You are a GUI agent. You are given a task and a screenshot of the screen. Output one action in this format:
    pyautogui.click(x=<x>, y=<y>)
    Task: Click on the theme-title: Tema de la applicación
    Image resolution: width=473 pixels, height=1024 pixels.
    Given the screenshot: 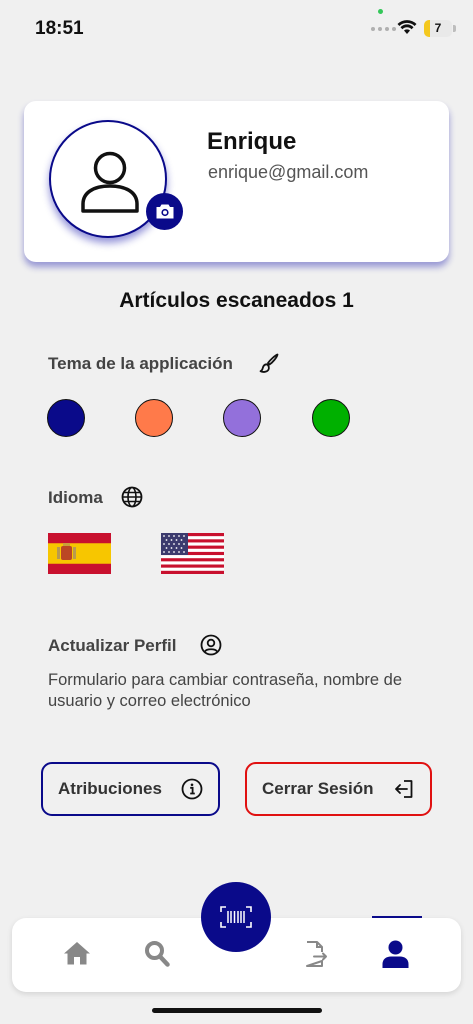 What is the action you would take?
    pyautogui.click(x=140, y=363)
    